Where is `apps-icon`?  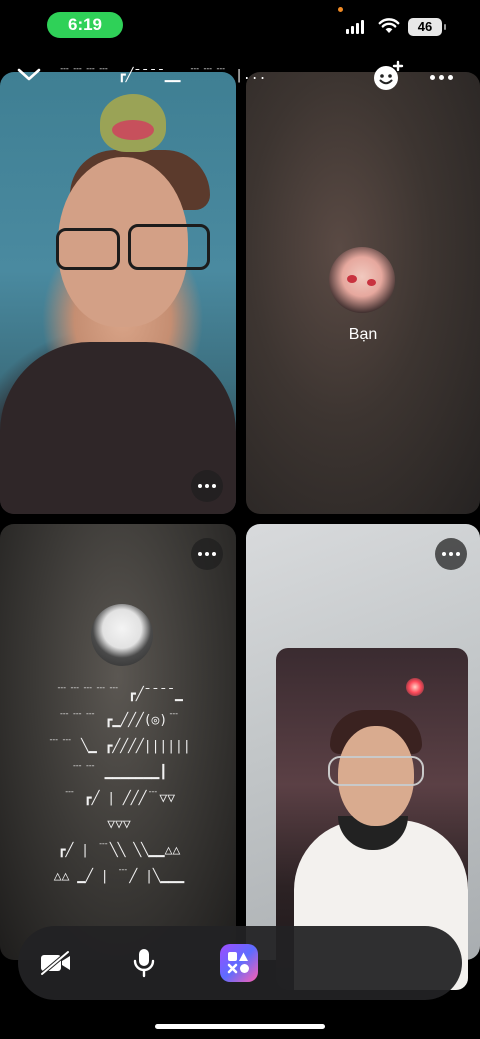
apps-icon is located at coordinates (238, 963).